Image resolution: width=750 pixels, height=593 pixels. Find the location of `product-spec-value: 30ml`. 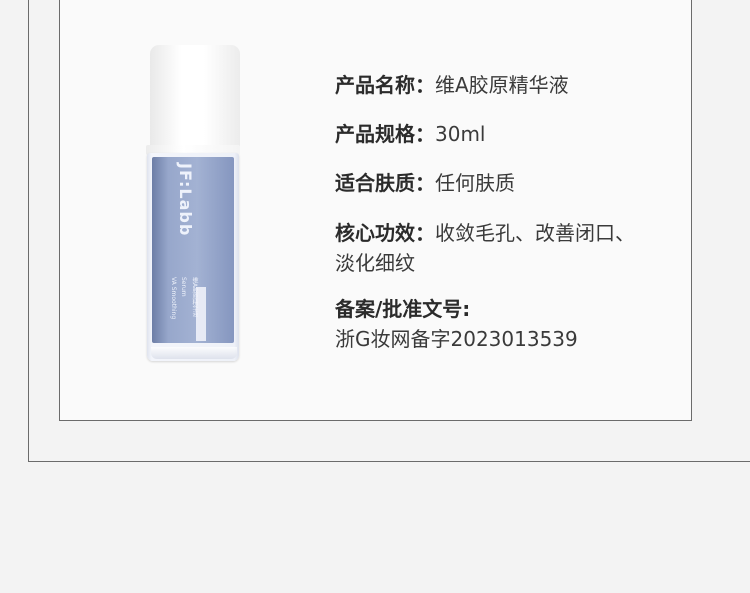

product-spec-value: 30ml is located at coordinates (460, 134).